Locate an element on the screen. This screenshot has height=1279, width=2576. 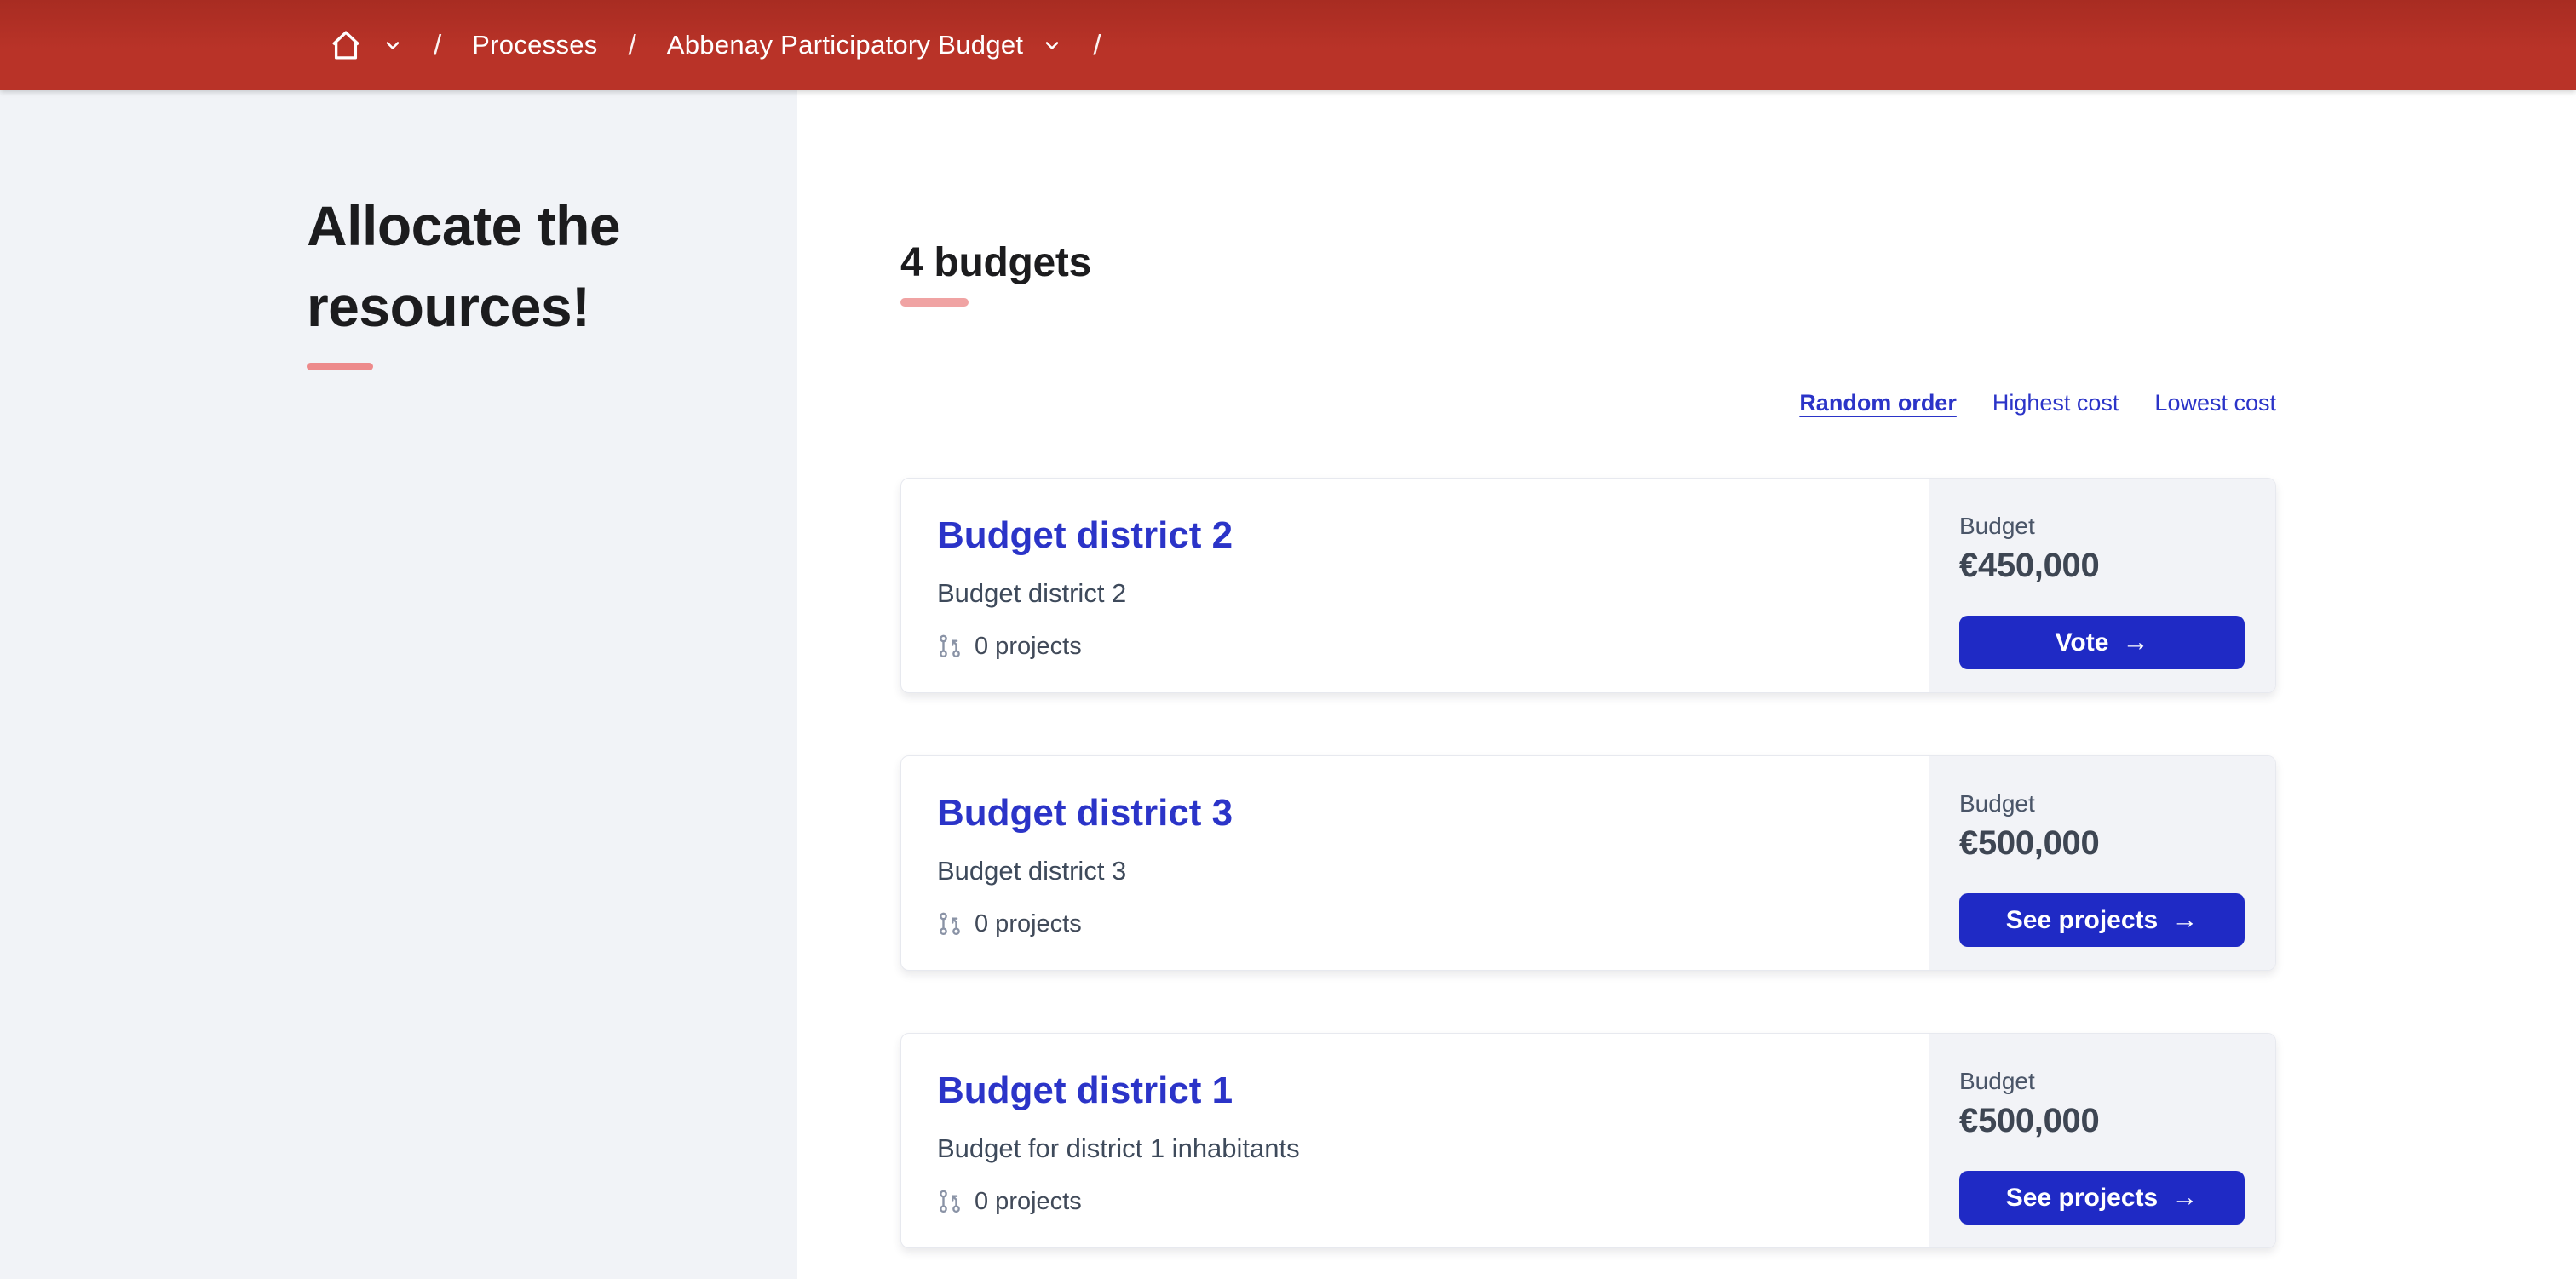
sort-highest-cost-link: Highest cost is located at coordinates (2056, 403).